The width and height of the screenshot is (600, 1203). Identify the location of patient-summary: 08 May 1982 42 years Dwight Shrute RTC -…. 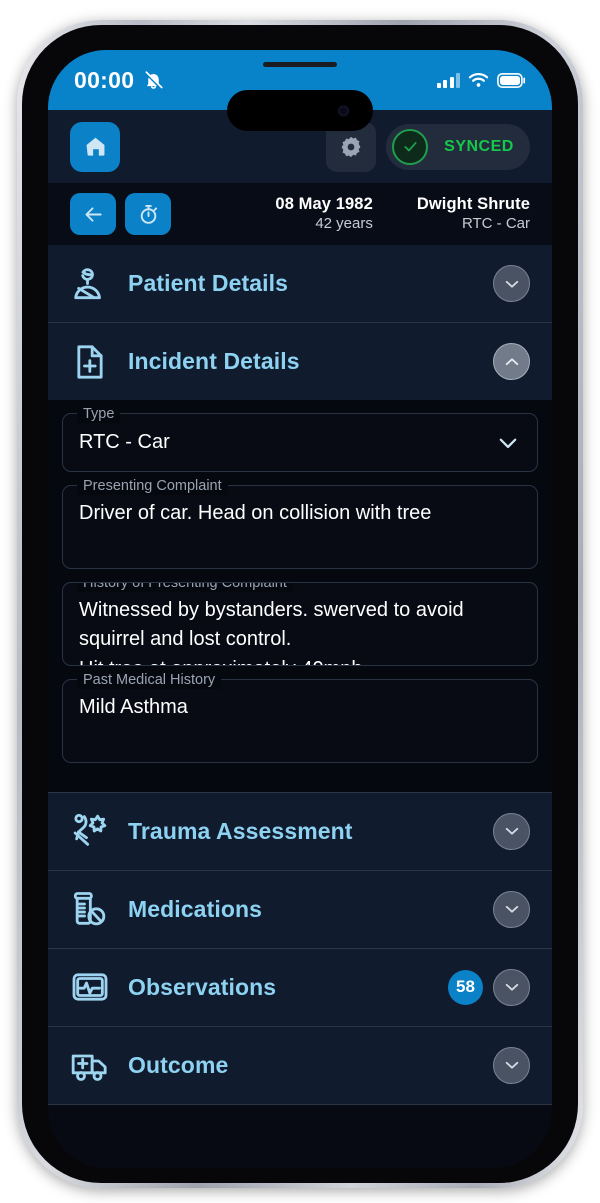
(402, 213).